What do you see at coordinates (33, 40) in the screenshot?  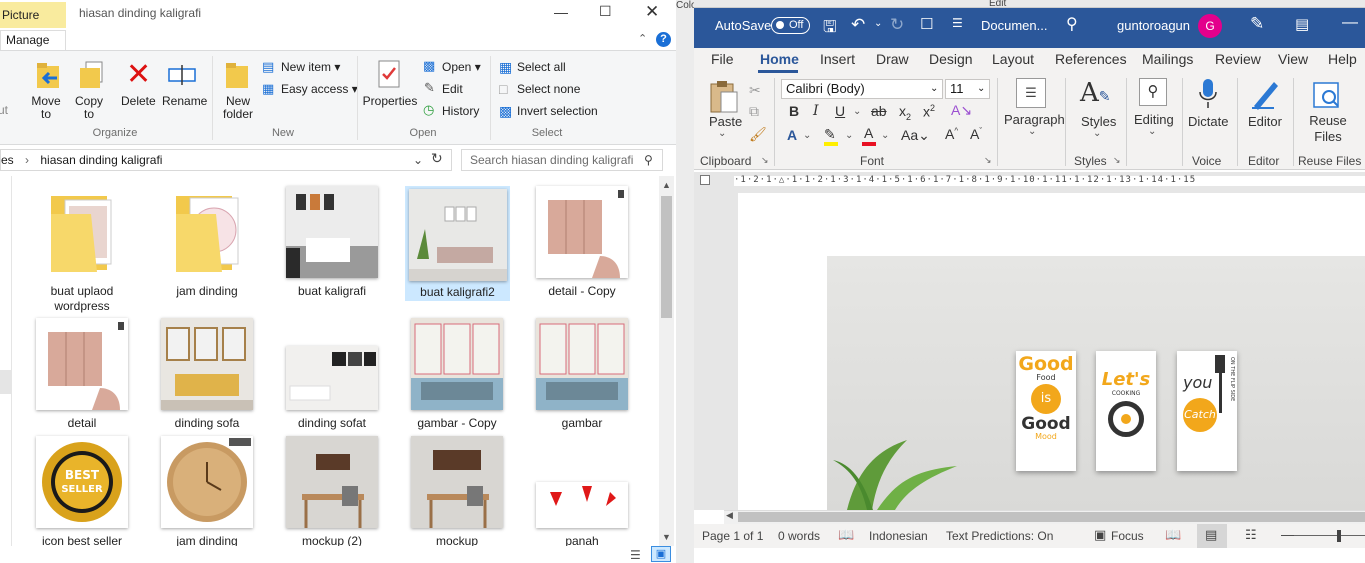 I see `tab-manage: Manage` at bounding box center [33, 40].